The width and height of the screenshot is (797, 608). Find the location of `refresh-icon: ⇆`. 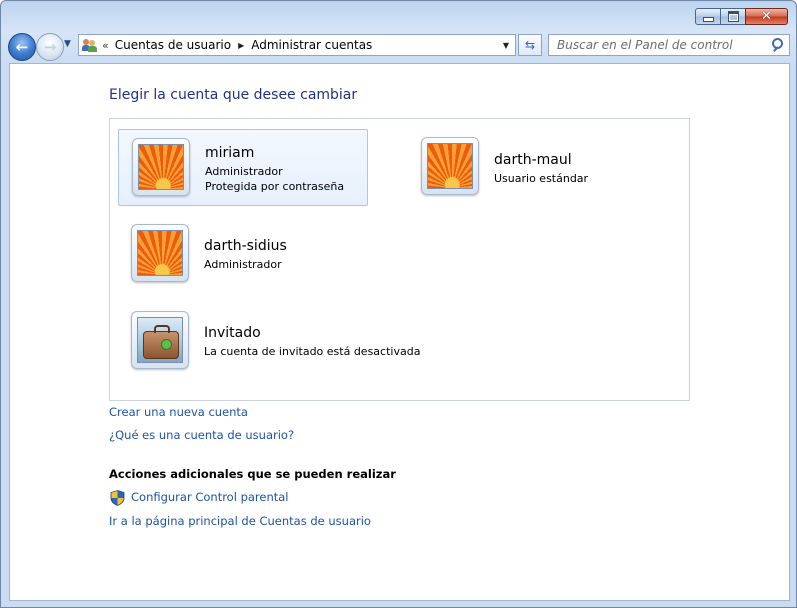

refresh-icon: ⇆ is located at coordinates (530, 45).